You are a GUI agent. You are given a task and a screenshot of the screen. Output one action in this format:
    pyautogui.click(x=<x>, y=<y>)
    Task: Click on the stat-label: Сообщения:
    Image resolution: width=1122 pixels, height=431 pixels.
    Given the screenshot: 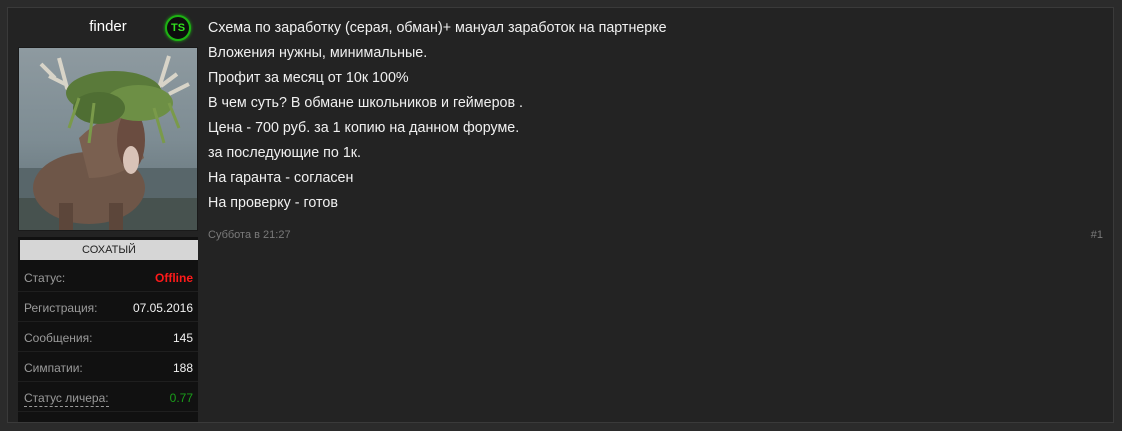 What is the action you would take?
    pyautogui.click(x=58, y=338)
    